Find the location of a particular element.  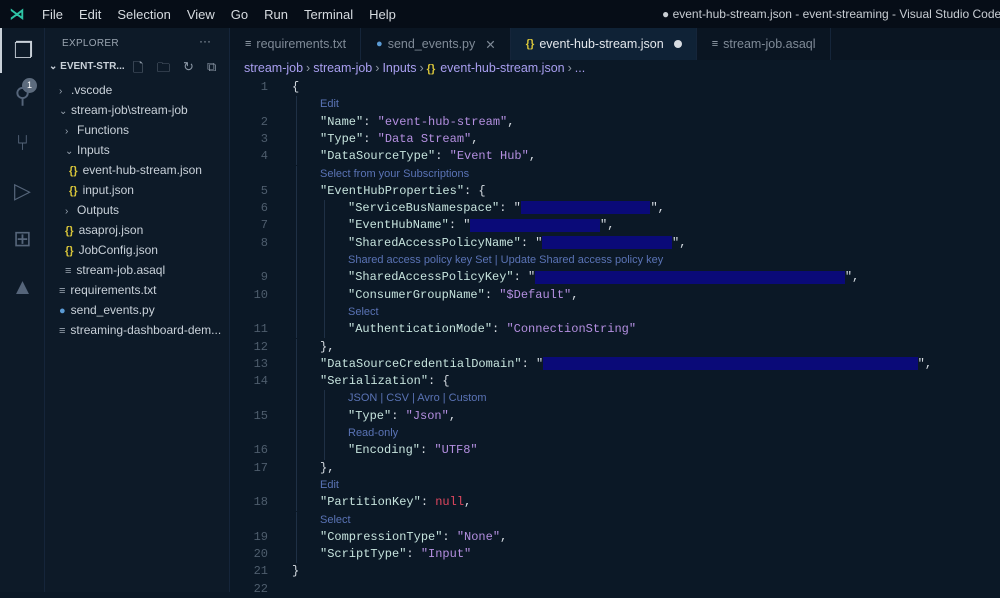

run-debug-icon: ▷ is located at coordinates (22, 190).